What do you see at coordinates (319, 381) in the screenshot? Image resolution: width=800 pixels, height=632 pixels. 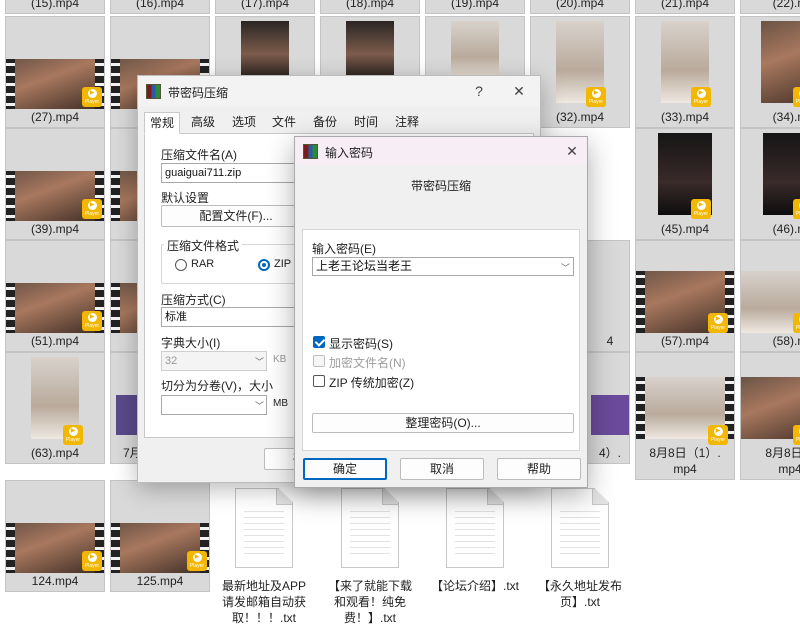 I see `zip-legacy-encryption-checkbox` at bounding box center [319, 381].